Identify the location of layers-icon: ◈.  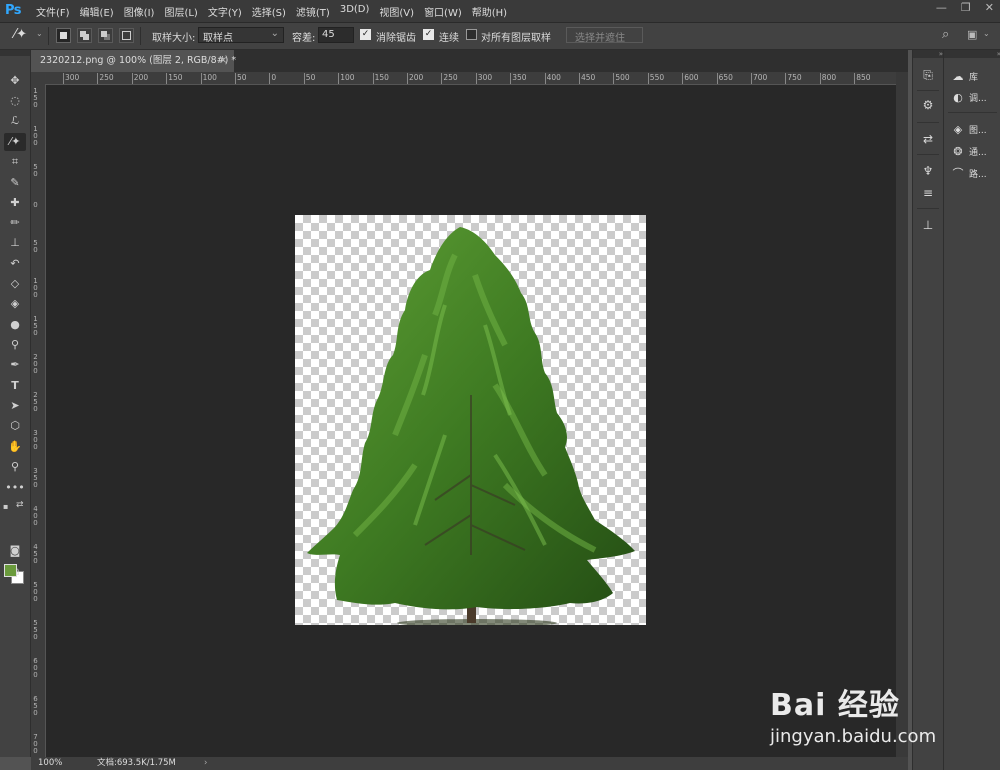
(958, 129).